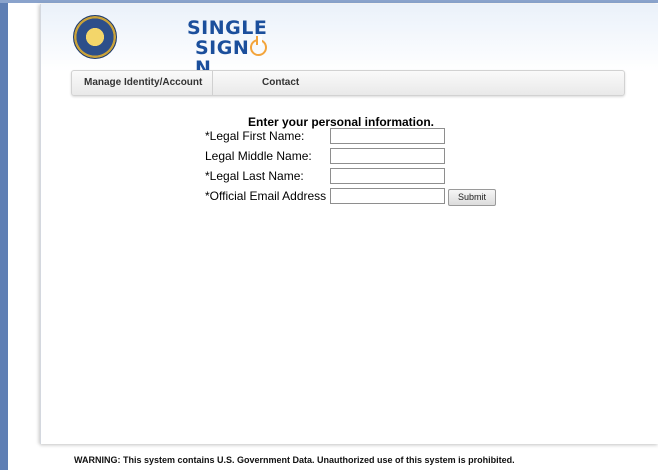  What do you see at coordinates (258, 156) in the screenshot?
I see `legal-middle-name-label: Legal Middle Name:` at bounding box center [258, 156].